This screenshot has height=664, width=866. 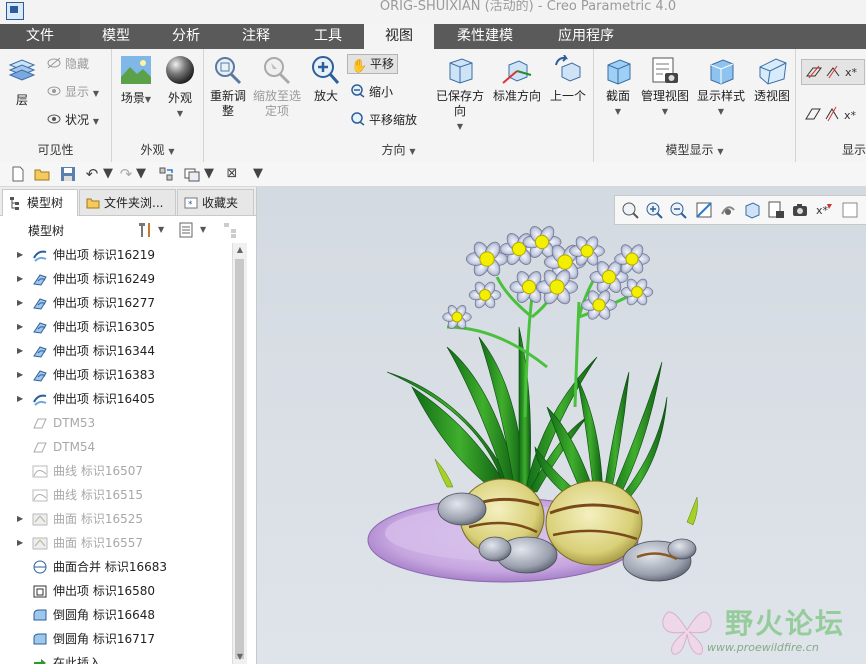 I want to click on watermark-url: www.proewildfire.cn, so click(x=763, y=647).